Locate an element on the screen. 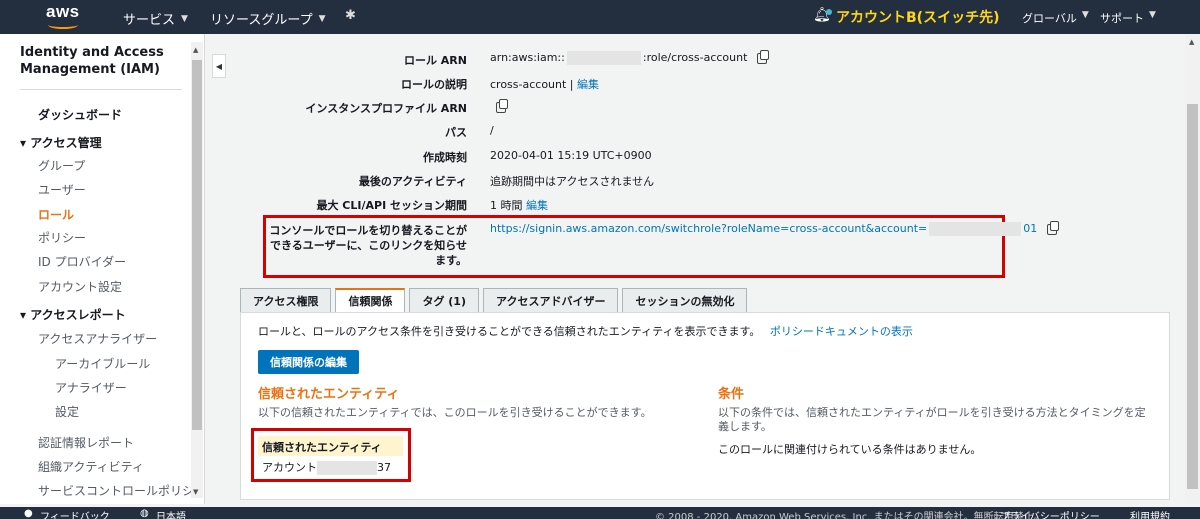  tab-trust-relationships: 信頼関係 is located at coordinates (370, 300).